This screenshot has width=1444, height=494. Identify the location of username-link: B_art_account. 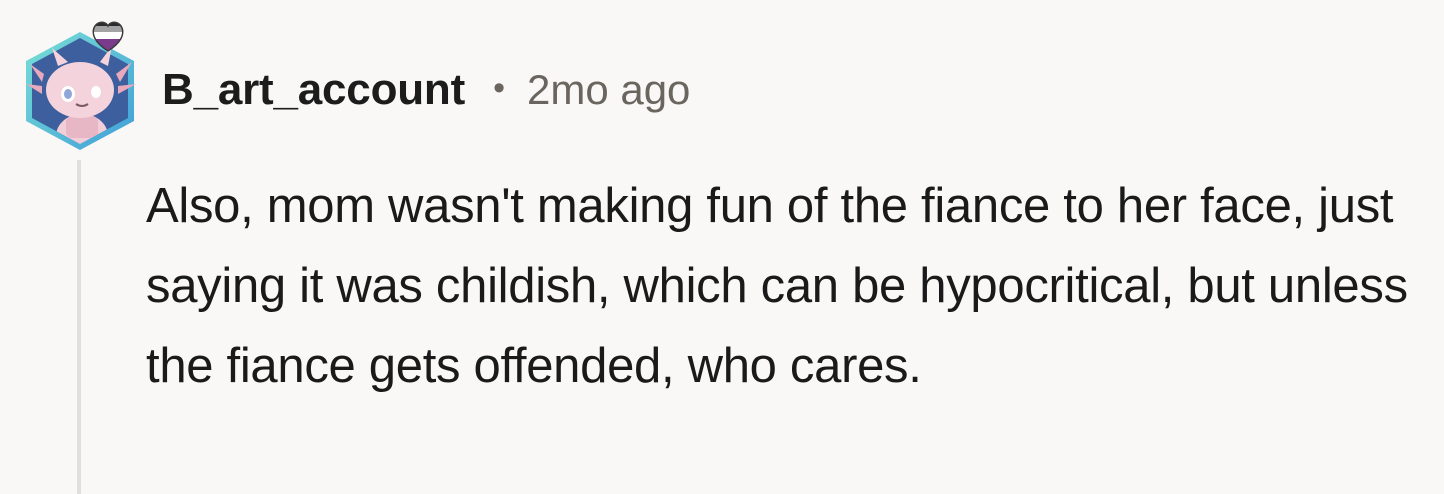
(313, 90).